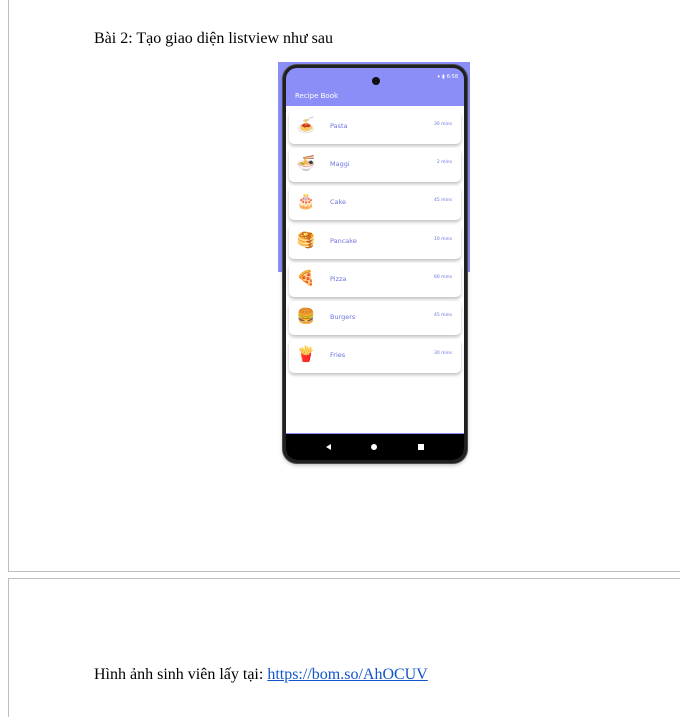 Image resolution: width=680 pixels, height=717 pixels. Describe the element at coordinates (343, 317) in the screenshot. I see `recipe-name: Burgers` at that location.